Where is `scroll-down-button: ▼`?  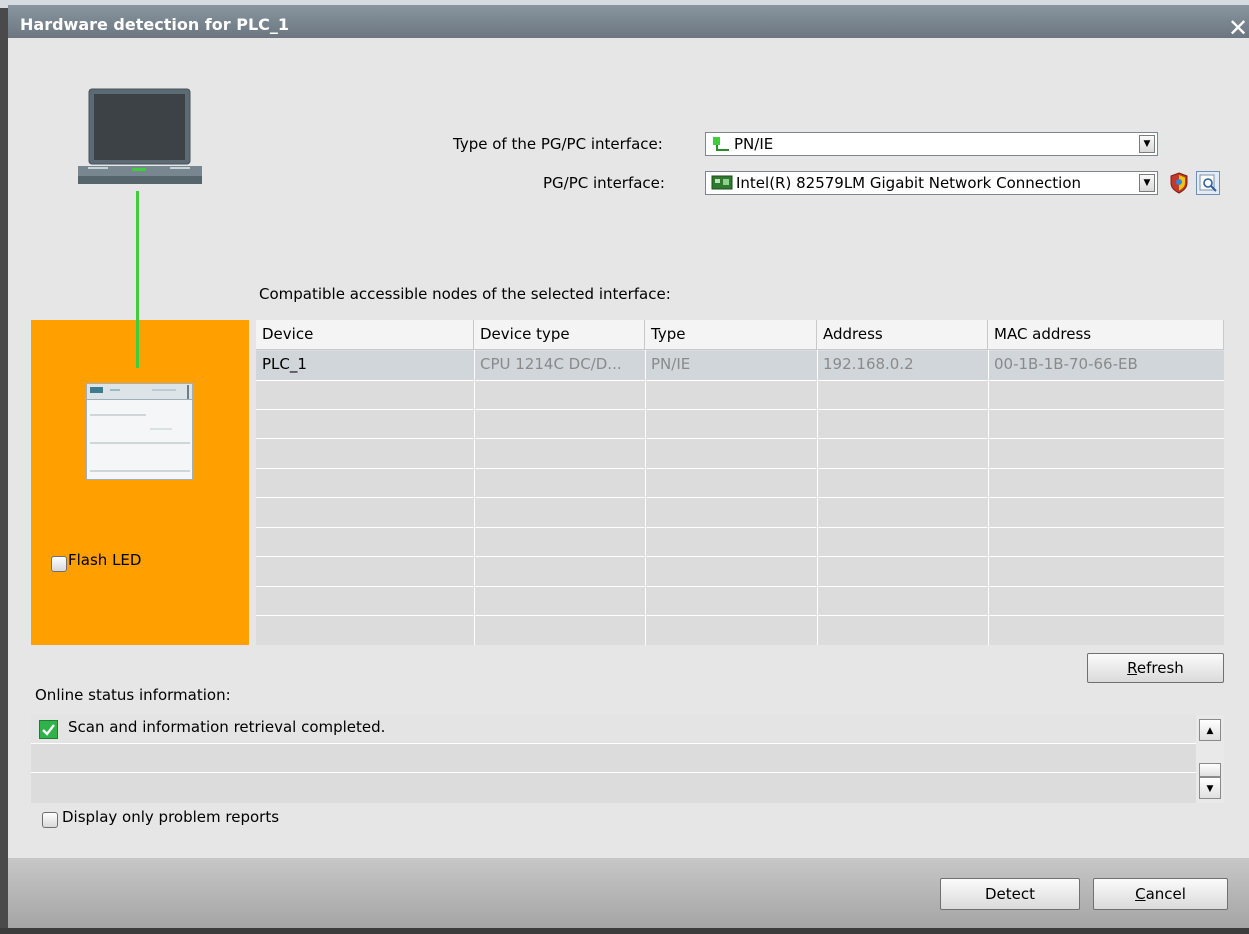
scroll-down-button: ▼ is located at coordinates (1210, 788).